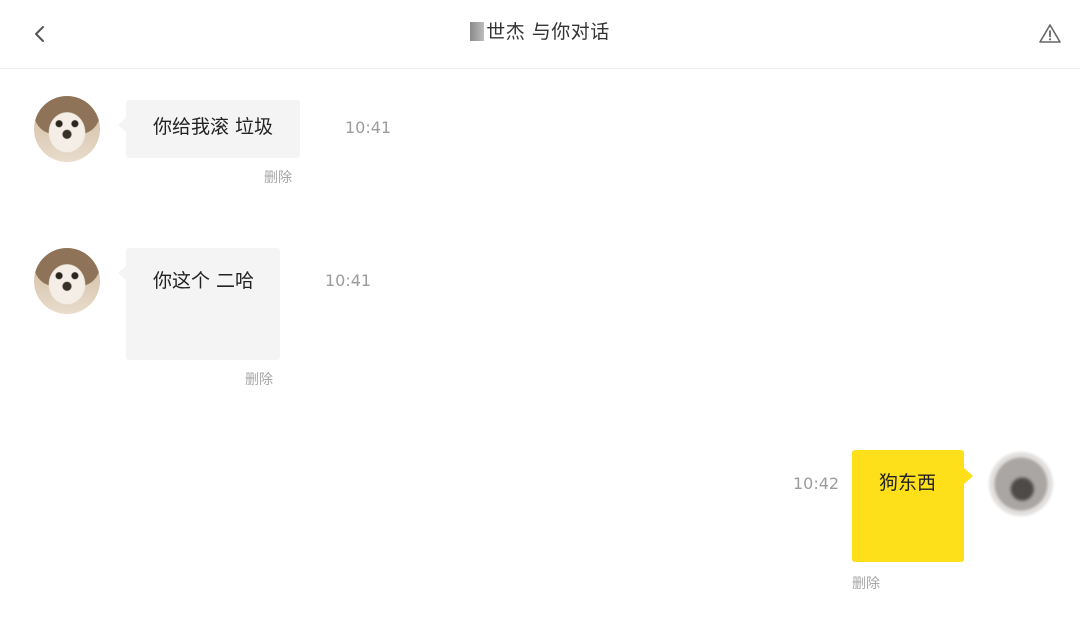 This screenshot has width=1080, height=624. Describe the element at coordinates (1021, 484) in the screenshot. I see `my-avatar` at that location.